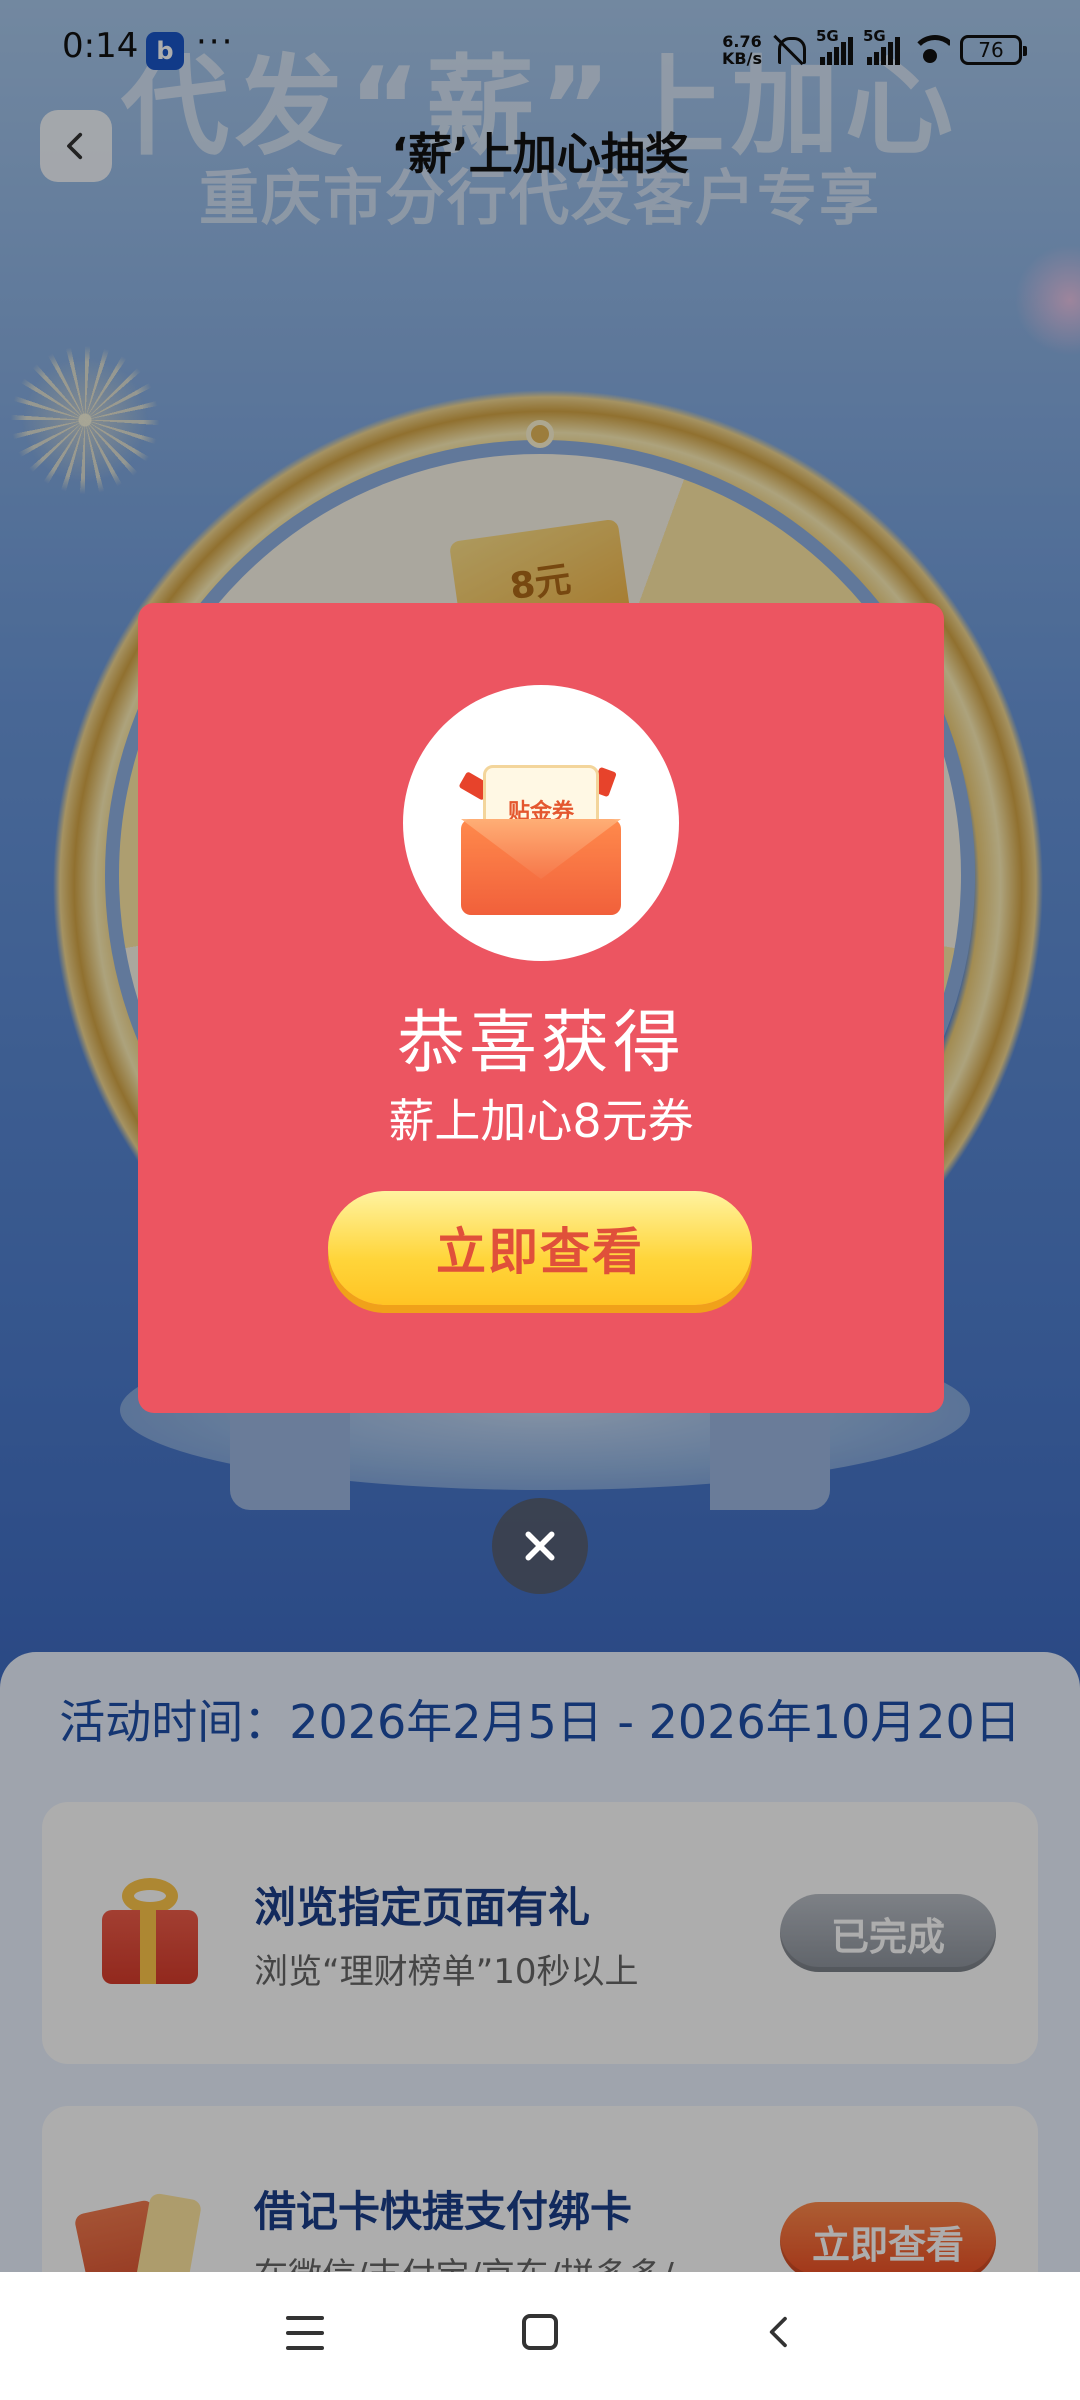  What do you see at coordinates (540, 1248) in the screenshot?
I see `view-now-button: 立即查看` at bounding box center [540, 1248].